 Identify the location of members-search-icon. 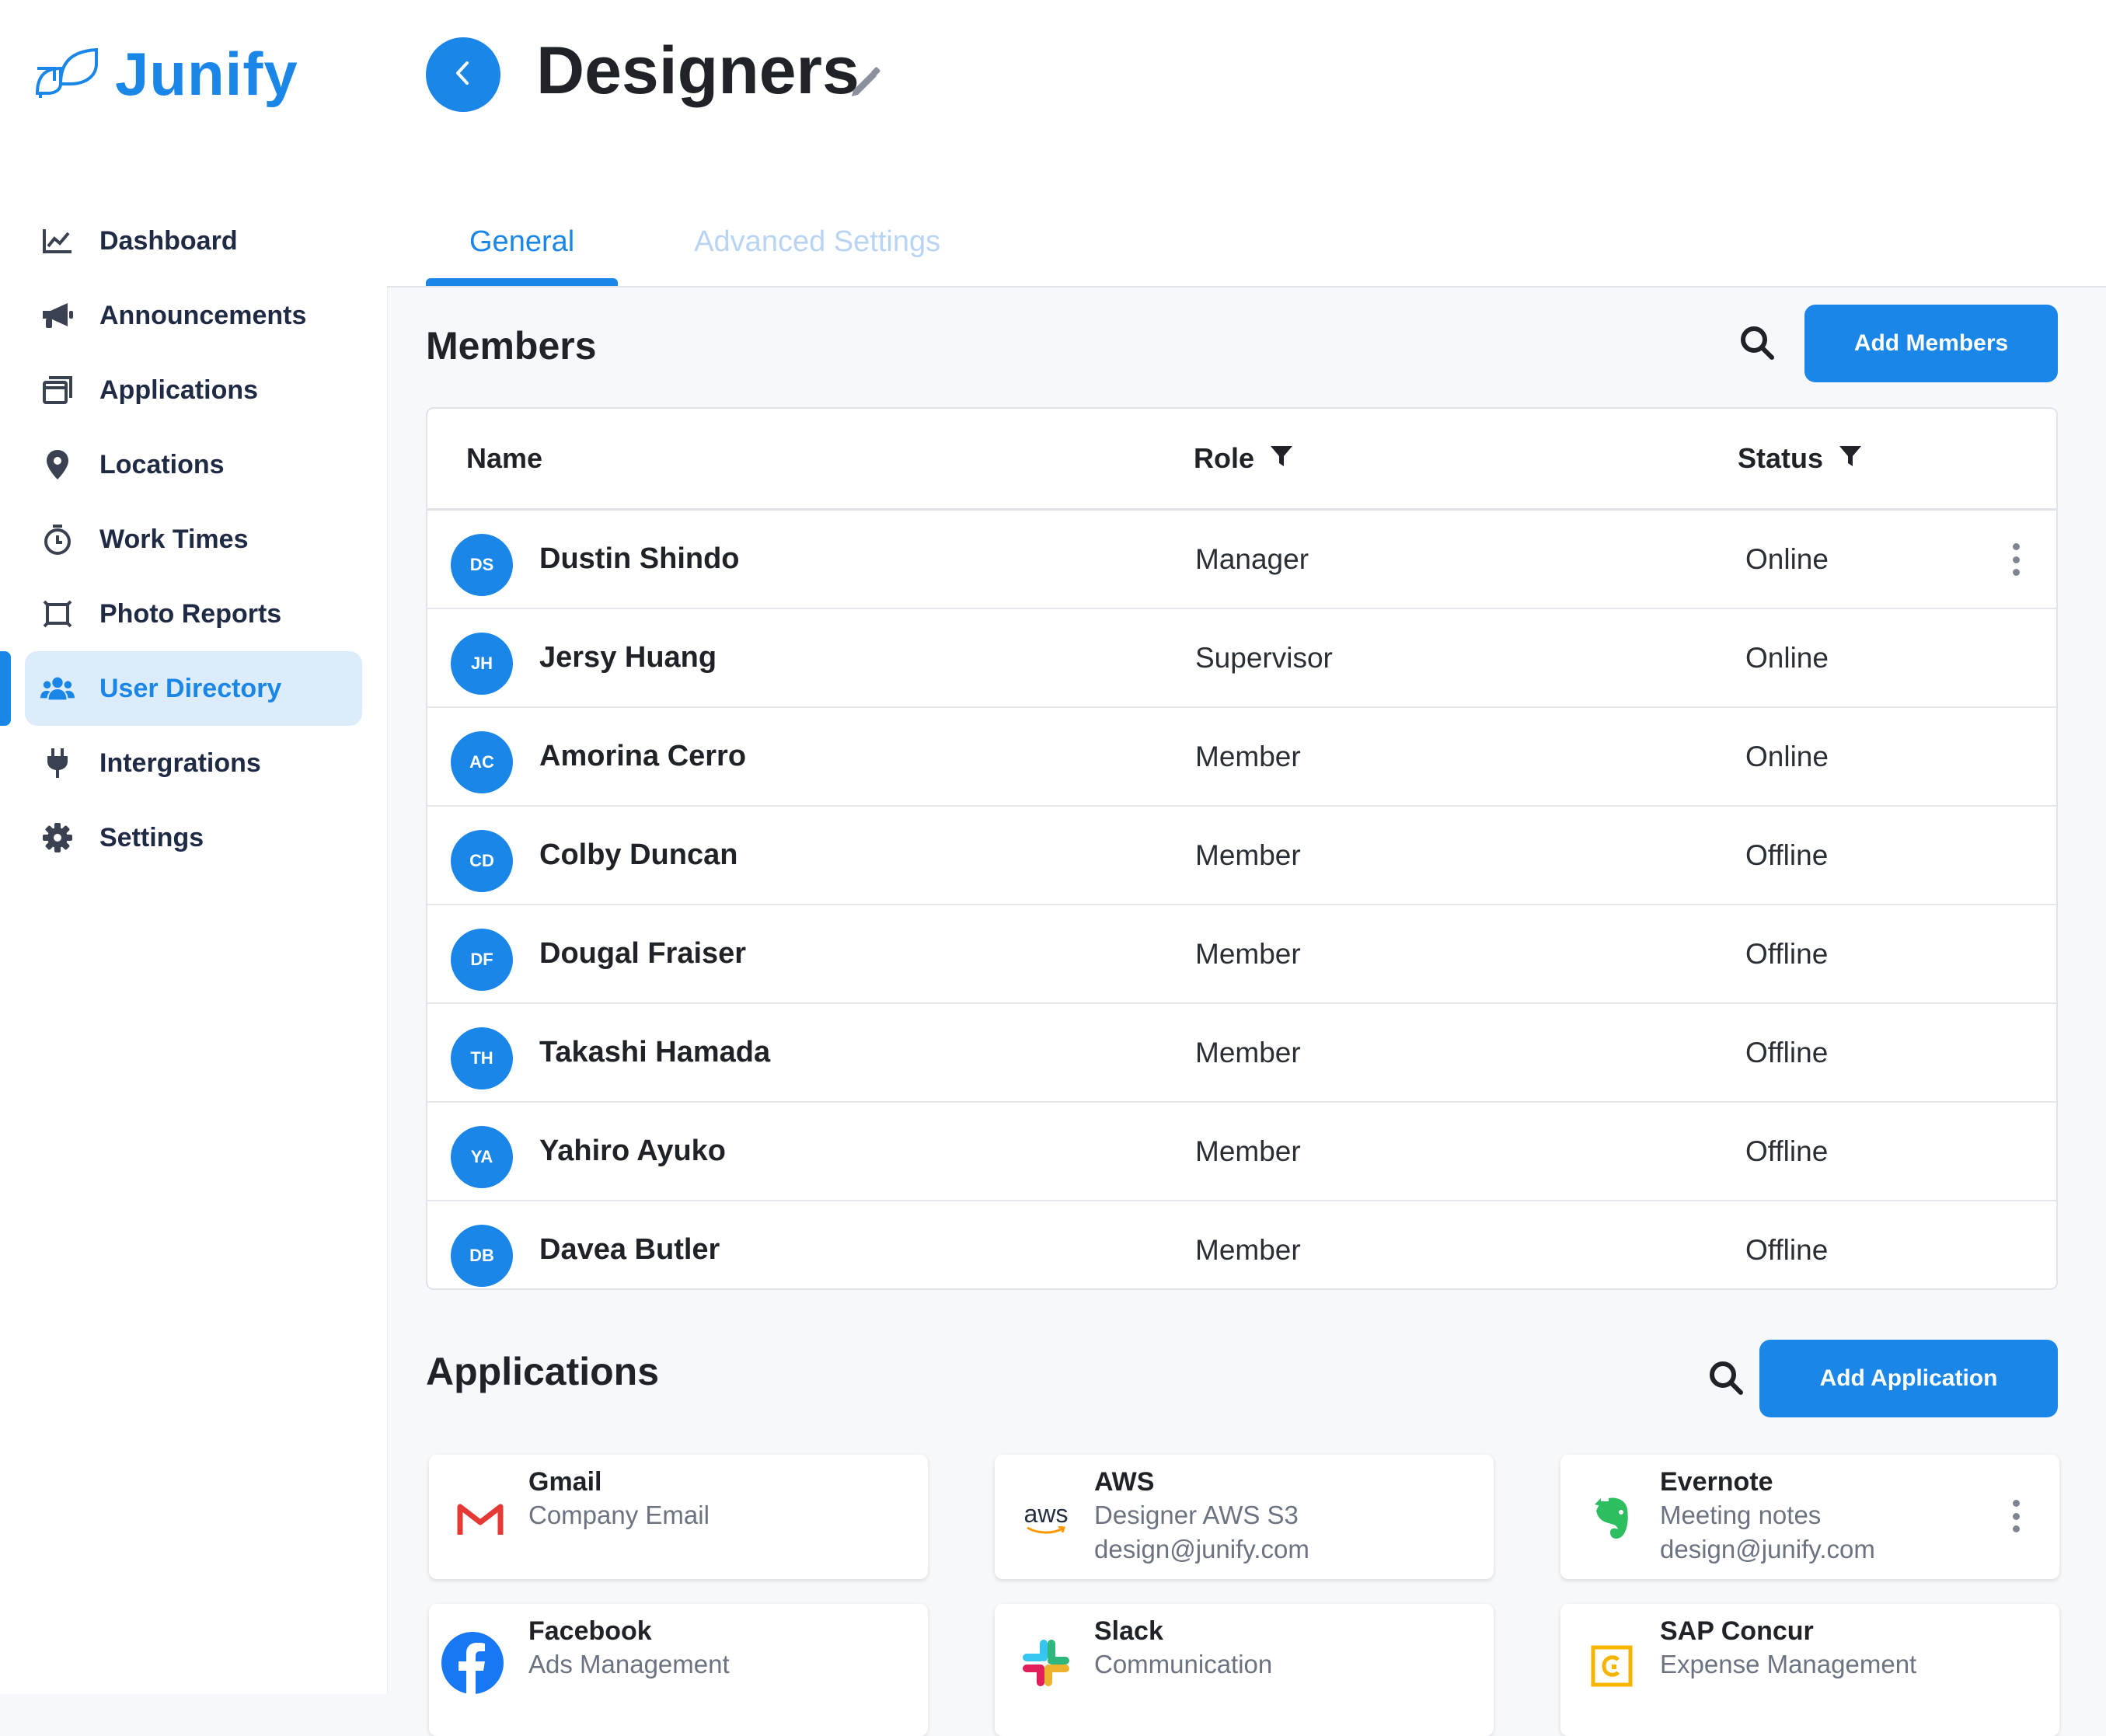
(1757, 345).